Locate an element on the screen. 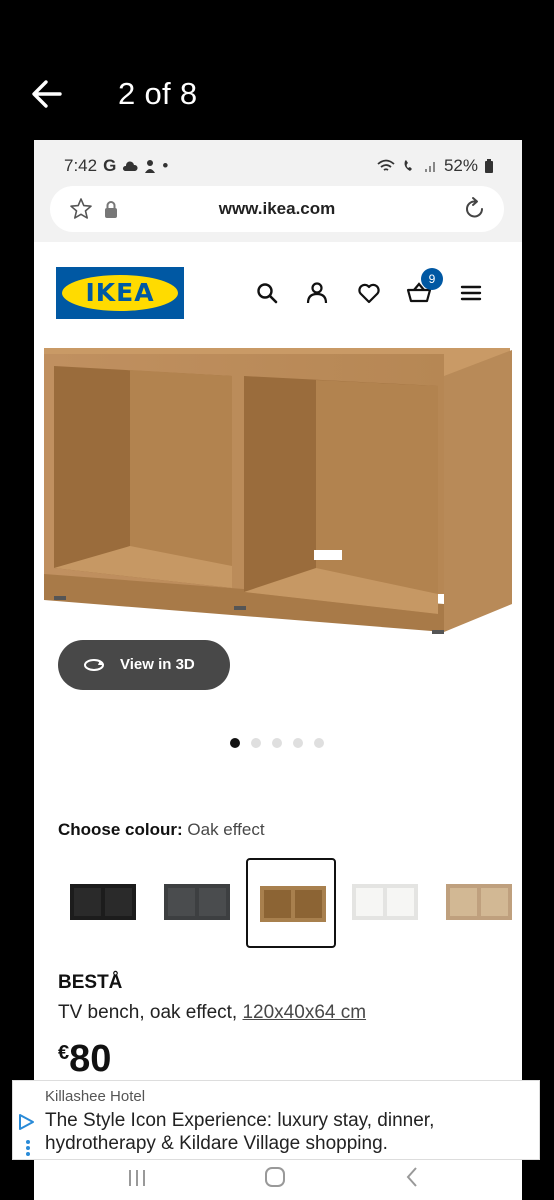  image-carousel-dots is located at coordinates (277, 743).